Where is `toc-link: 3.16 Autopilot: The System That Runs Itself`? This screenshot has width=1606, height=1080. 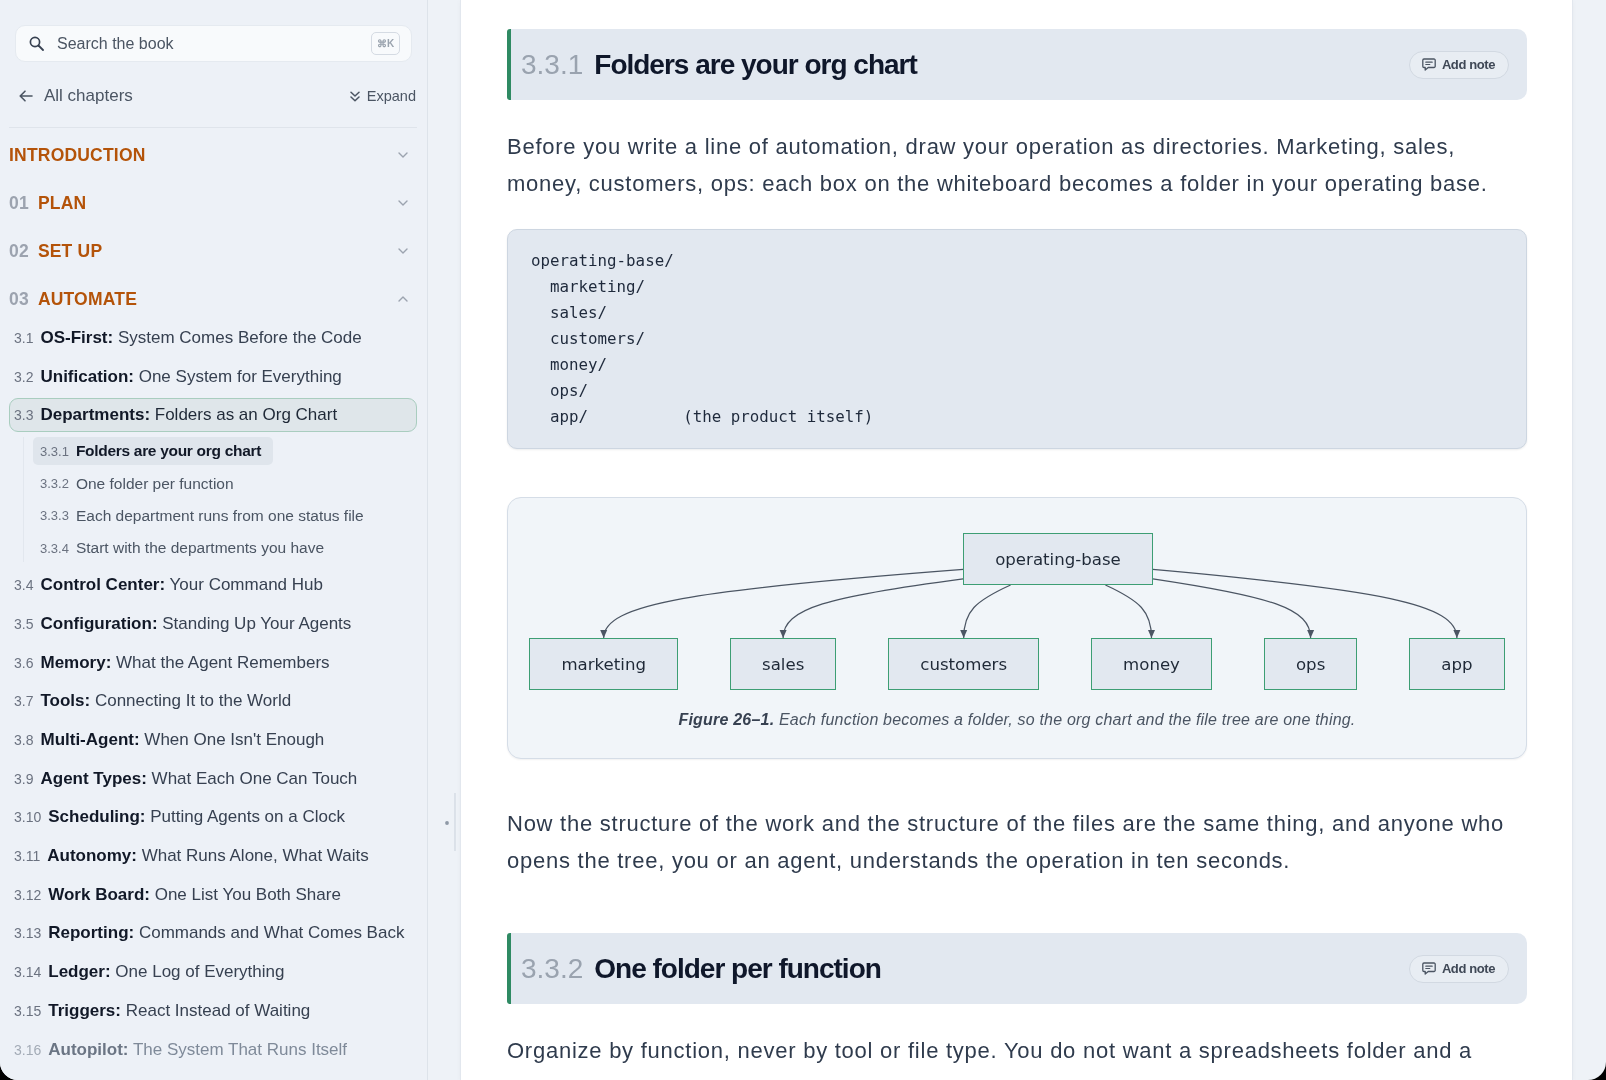
toc-link: 3.16 Autopilot: The System That Runs Itself is located at coordinates (213, 1049).